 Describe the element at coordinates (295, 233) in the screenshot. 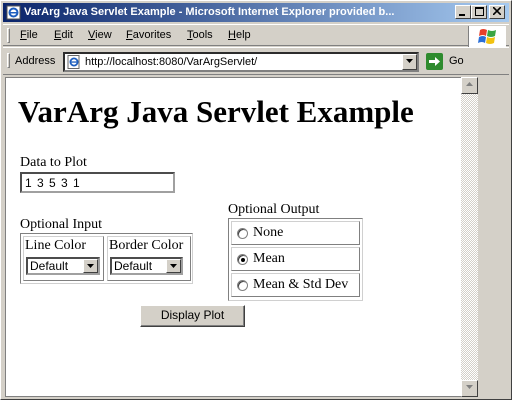

I see `output-option-none: None` at that location.